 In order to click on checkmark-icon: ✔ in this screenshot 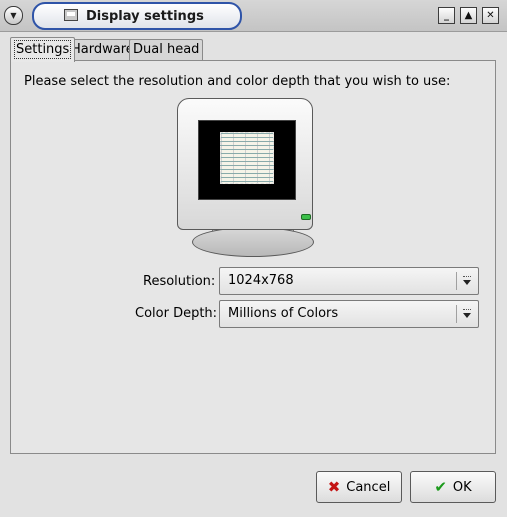, I will do `click(440, 486)`.